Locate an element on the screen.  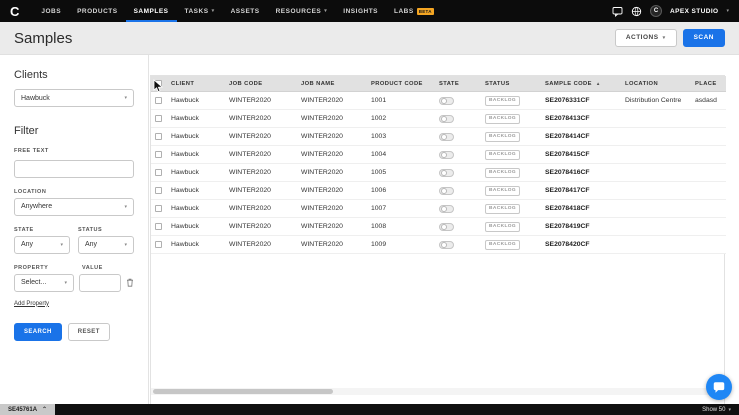
location-label: LOCATION is located at coordinates (30, 191).